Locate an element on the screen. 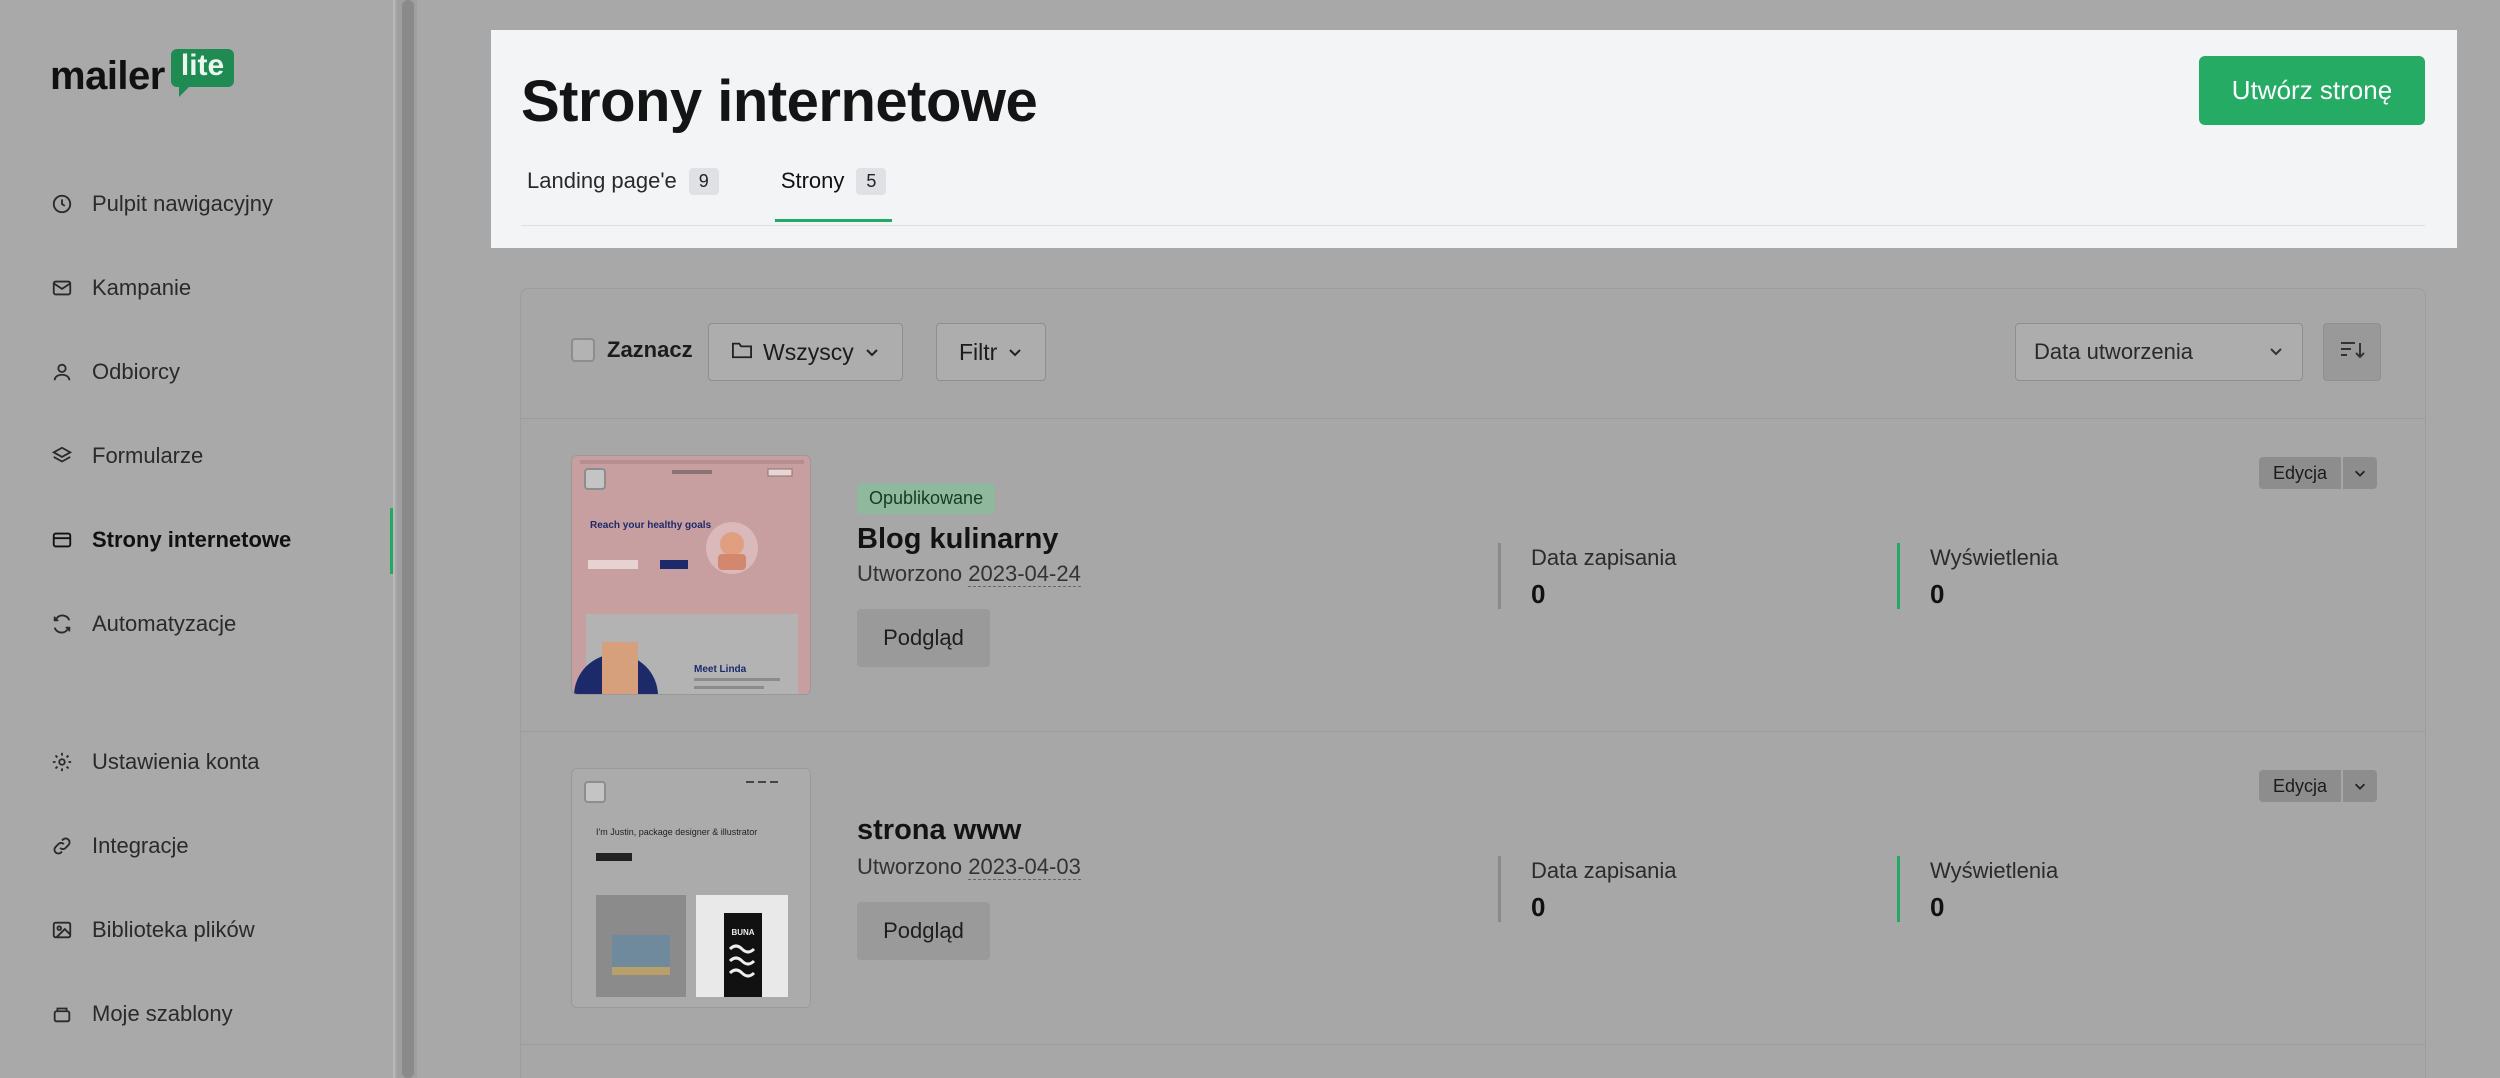  sidebar-item-websites: Strony internetowe is located at coordinates (170, 540).